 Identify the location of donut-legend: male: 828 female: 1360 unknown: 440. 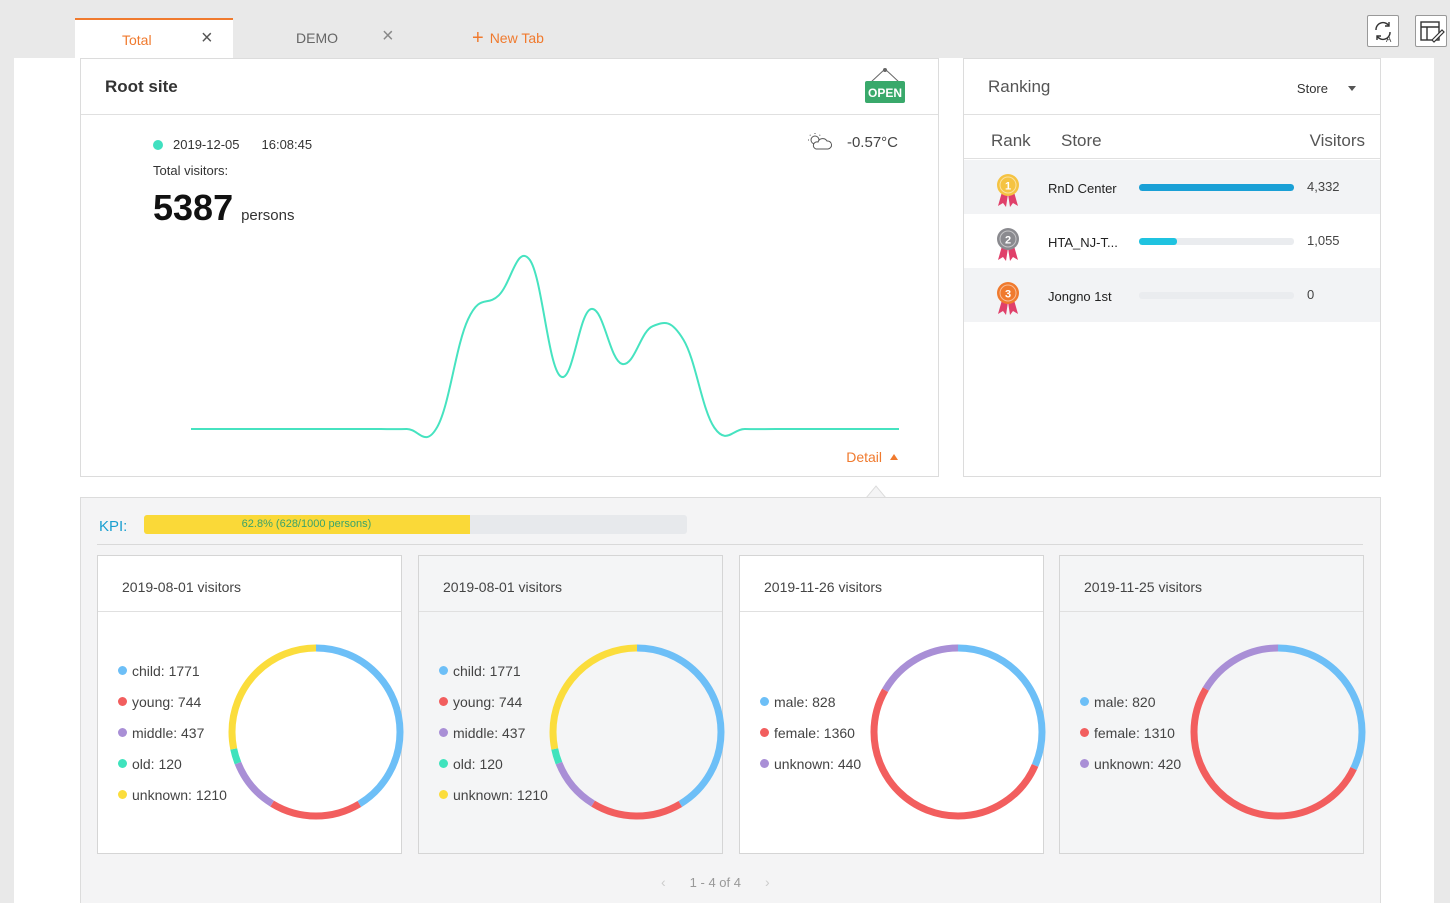
(810, 732).